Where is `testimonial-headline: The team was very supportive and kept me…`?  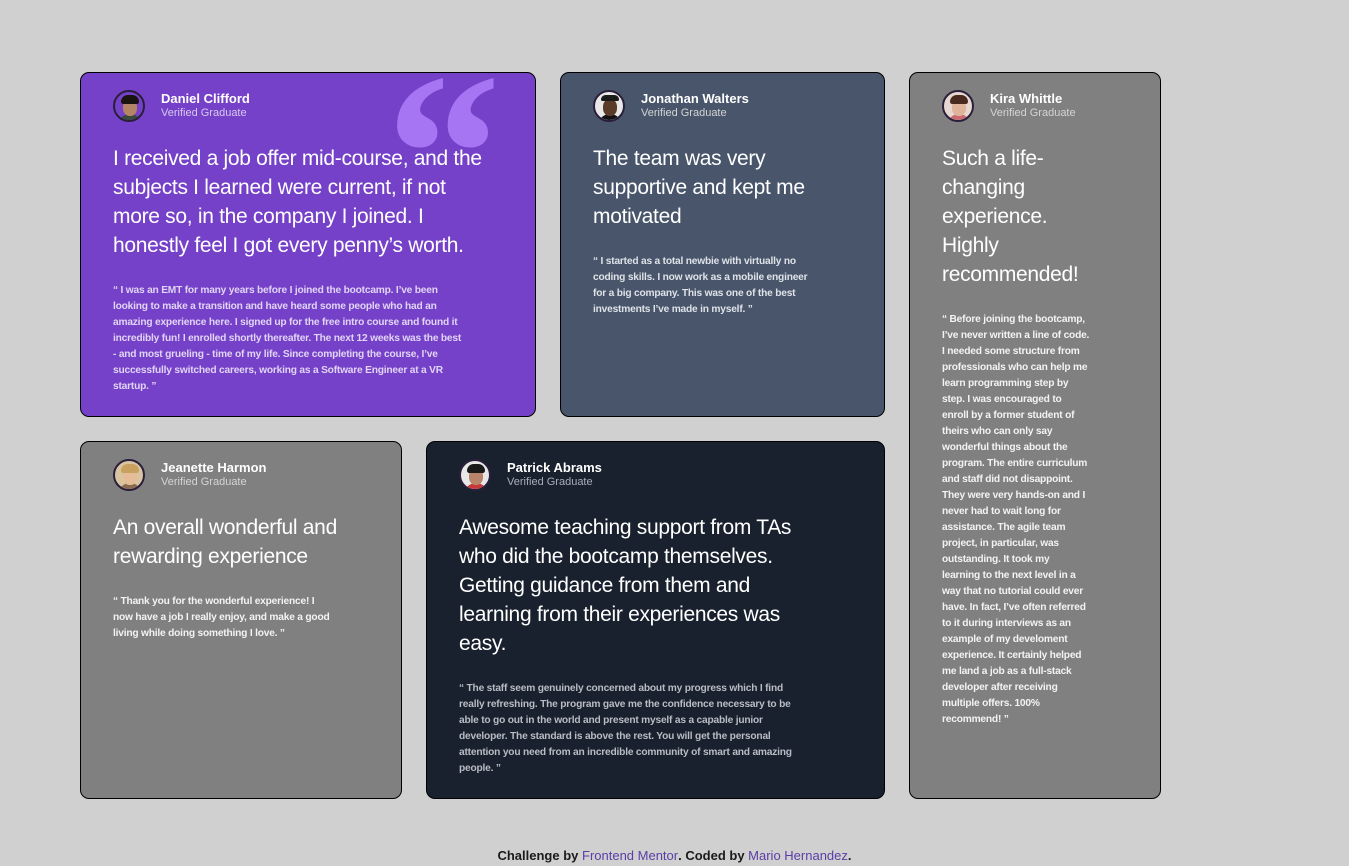 testimonial-headline: The team was very supportive and kept me… is located at coordinates (699, 187).